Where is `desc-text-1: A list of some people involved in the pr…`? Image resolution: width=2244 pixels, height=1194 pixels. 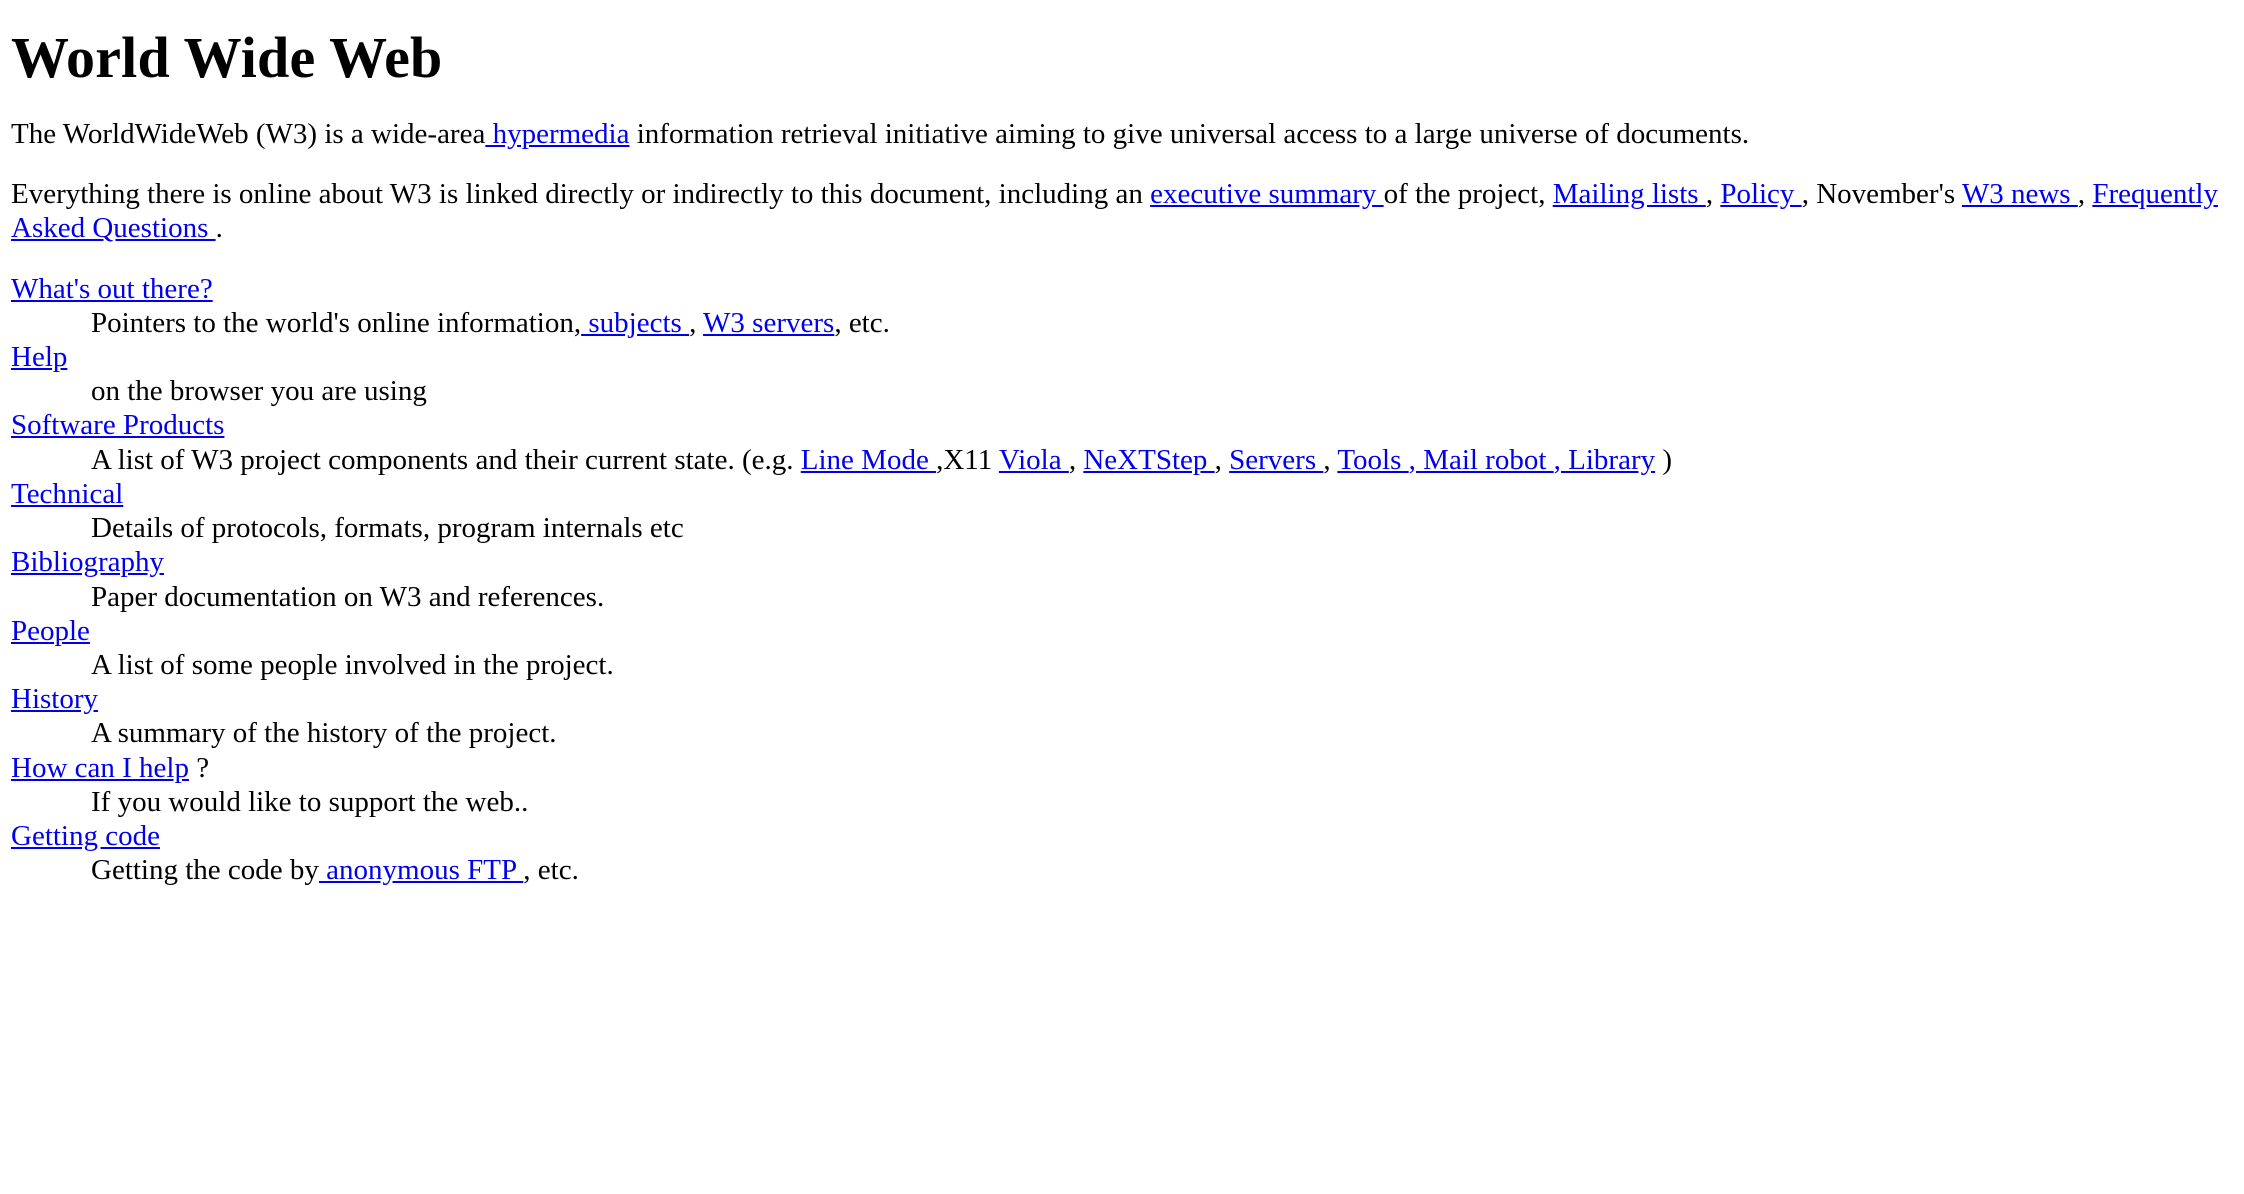
desc-text-1: A list of some people involved in the pr… is located at coordinates (352, 664).